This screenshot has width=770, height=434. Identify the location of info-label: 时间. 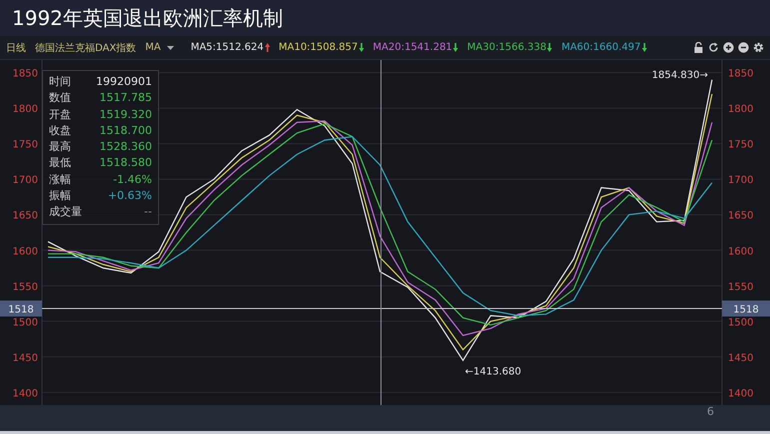
(60, 82).